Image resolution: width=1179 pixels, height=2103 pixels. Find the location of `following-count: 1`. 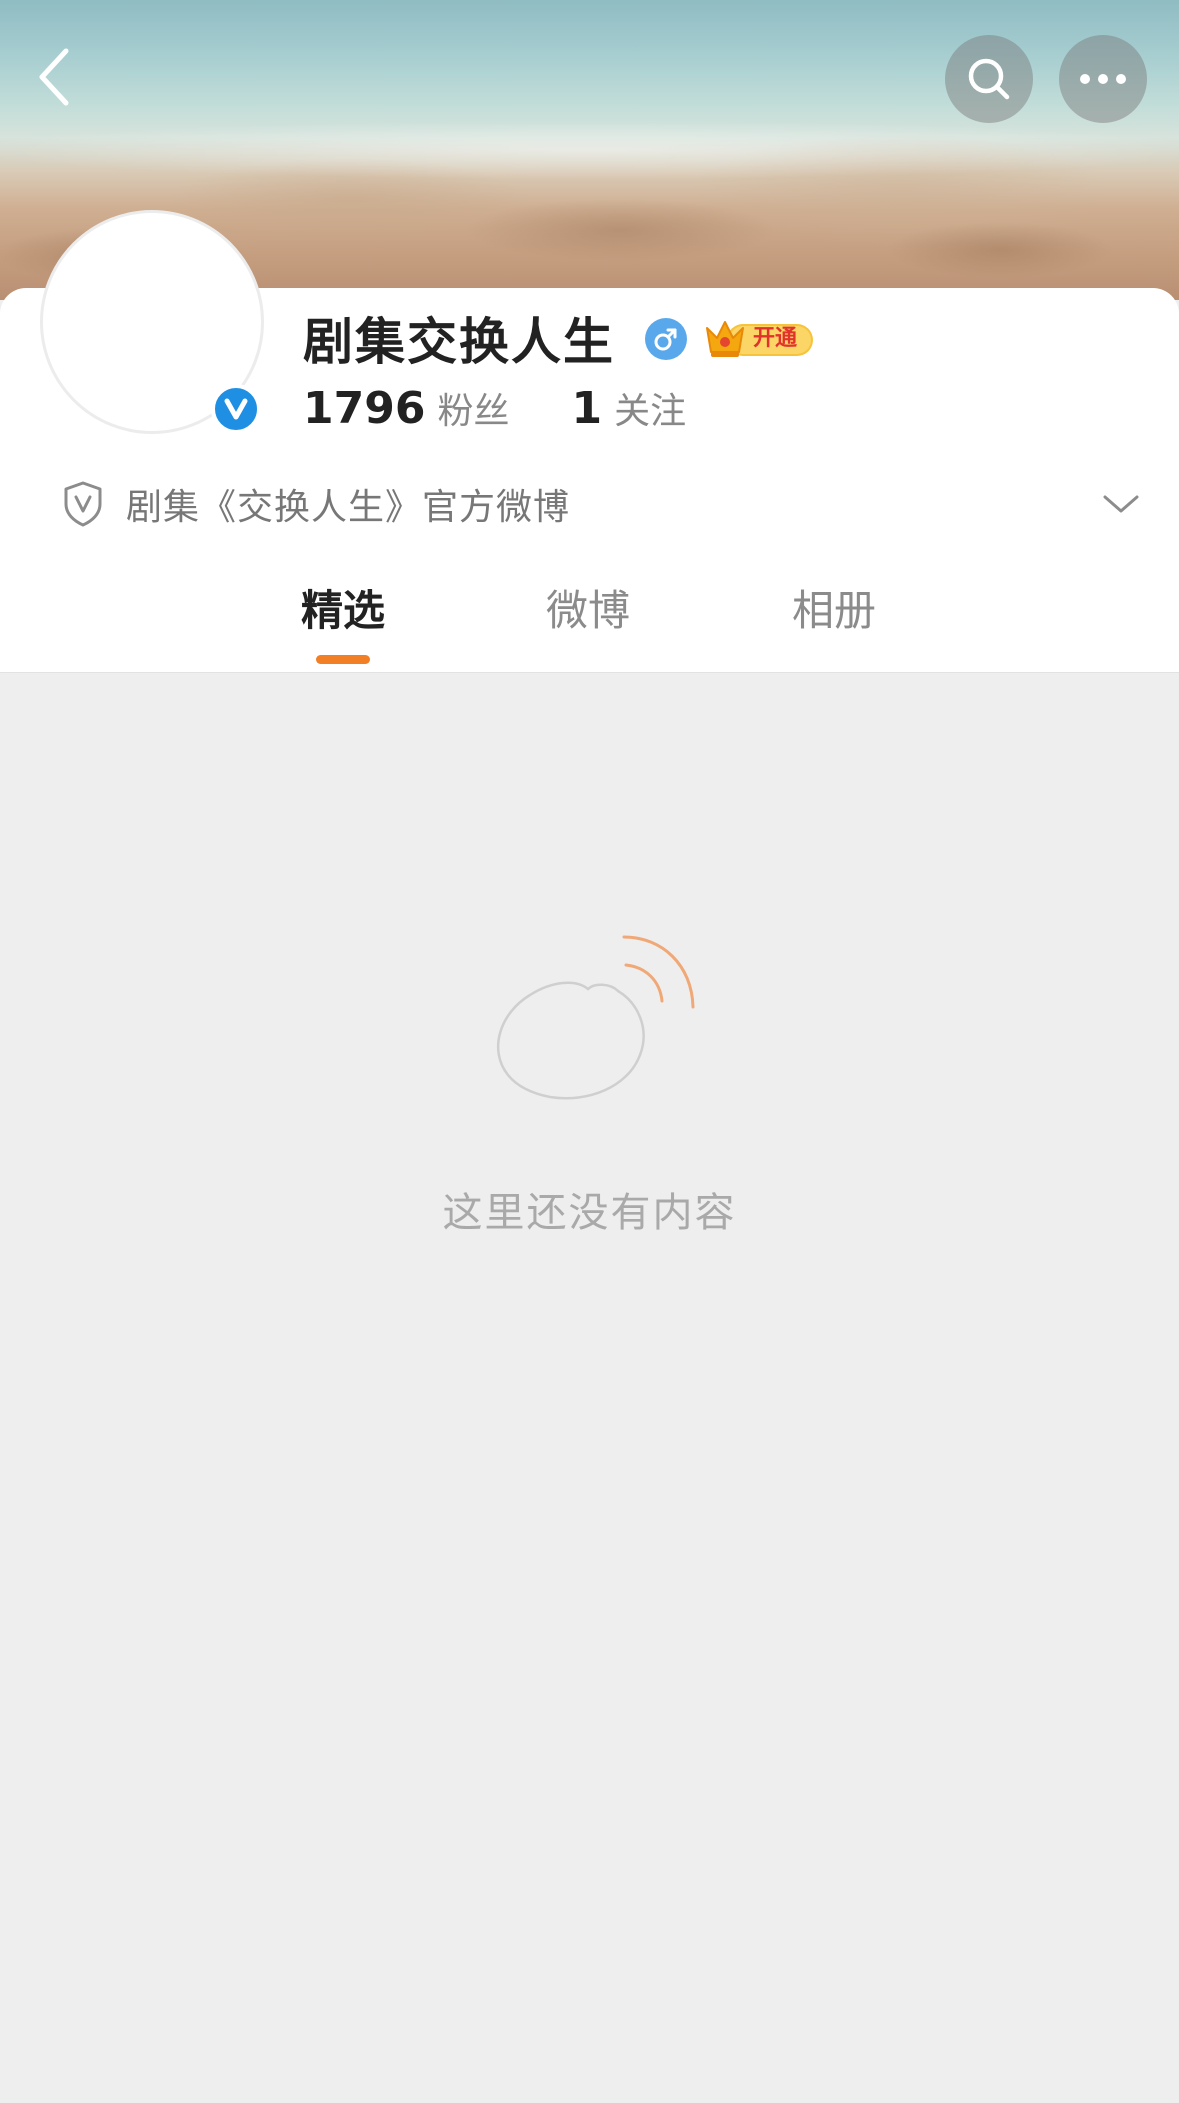

following-count: 1 is located at coordinates (586, 408).